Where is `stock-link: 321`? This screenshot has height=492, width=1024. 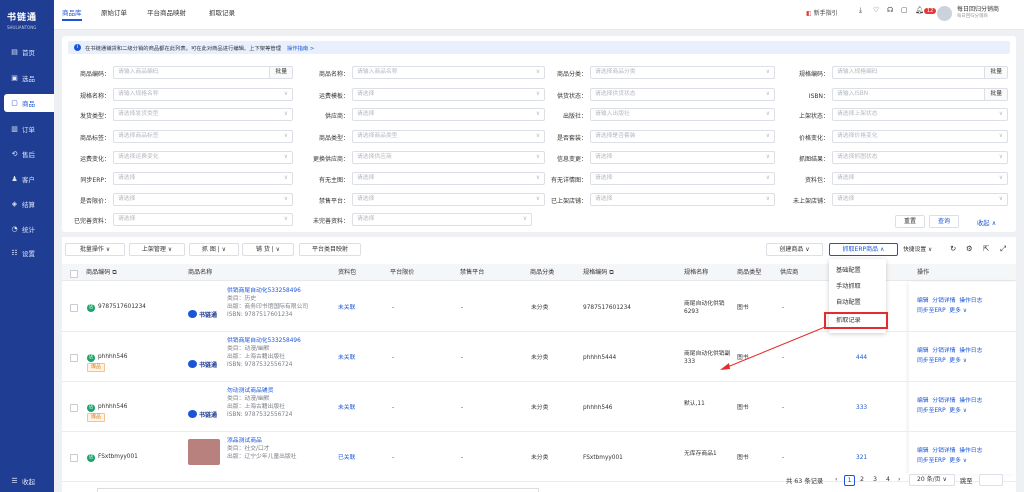 stock-link: 321 is located at coordinates (861, 458).